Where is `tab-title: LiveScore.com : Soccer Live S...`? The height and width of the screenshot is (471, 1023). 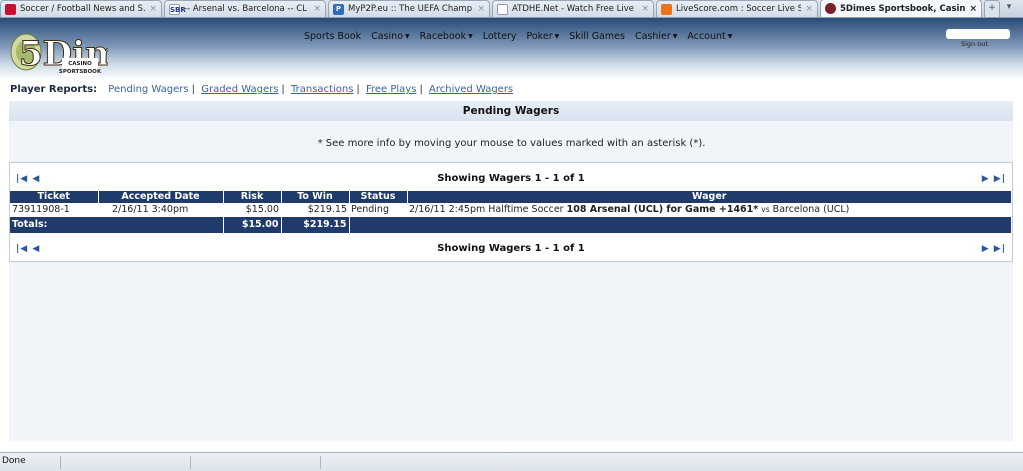
tab-title: LiveScore.com : Soccer Live S... is located at coordinates (739, 9).